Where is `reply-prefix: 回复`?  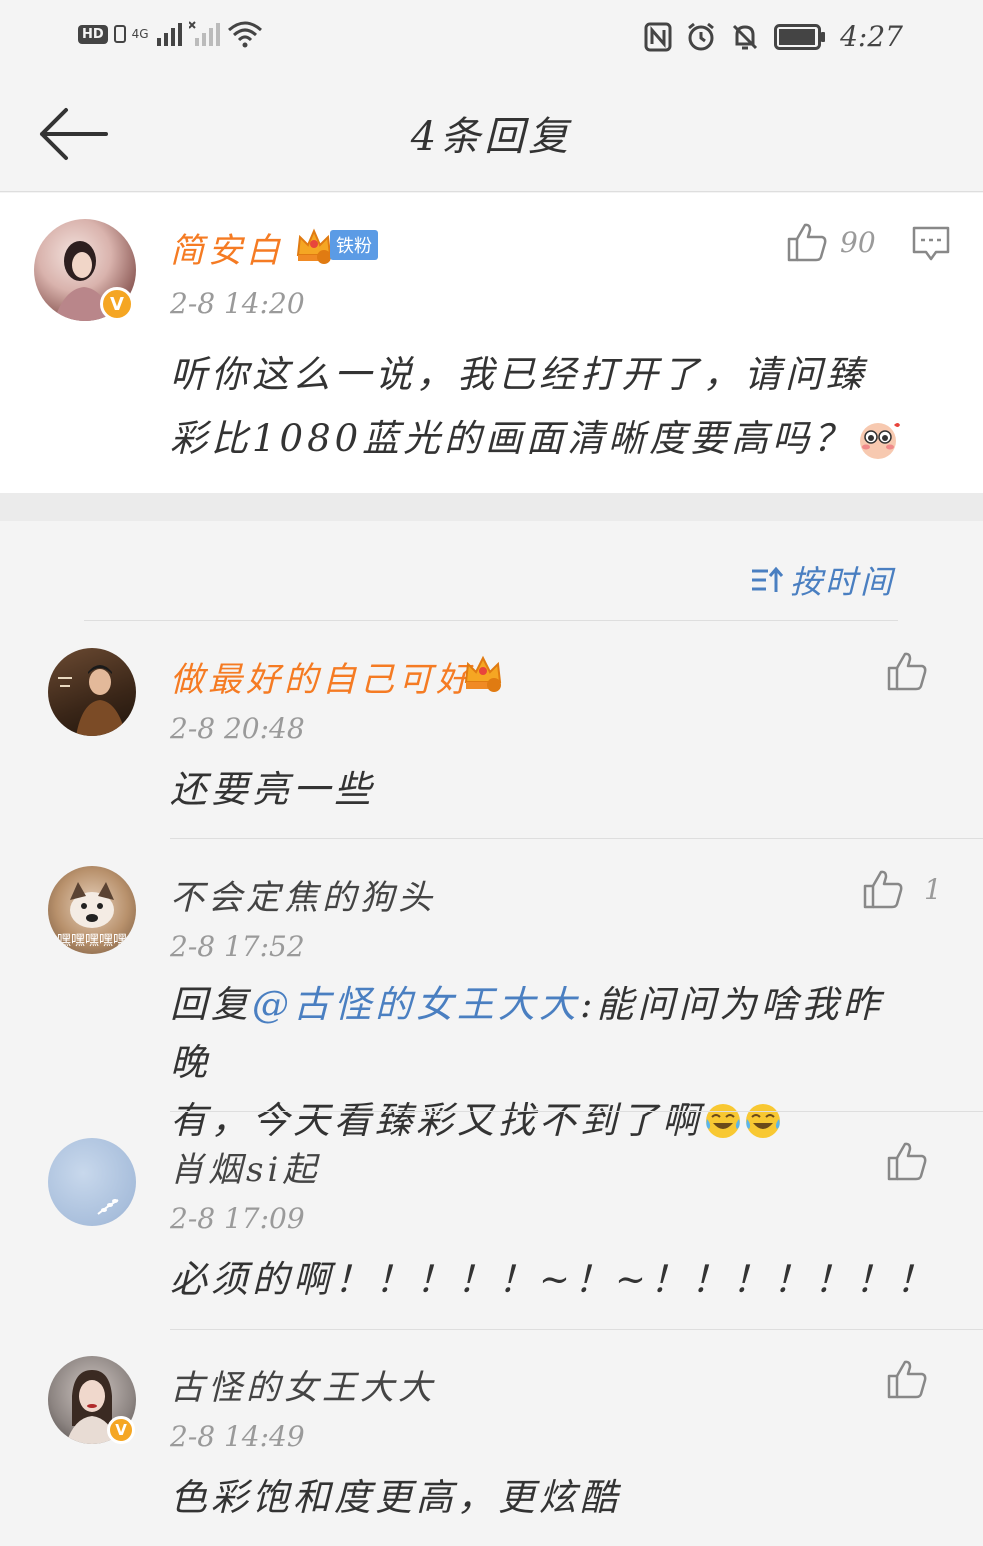
reply-prefix: 回复 is located at coordinates (211, 1004).